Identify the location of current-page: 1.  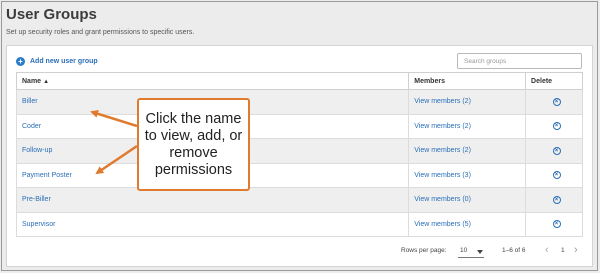
(563, 250).